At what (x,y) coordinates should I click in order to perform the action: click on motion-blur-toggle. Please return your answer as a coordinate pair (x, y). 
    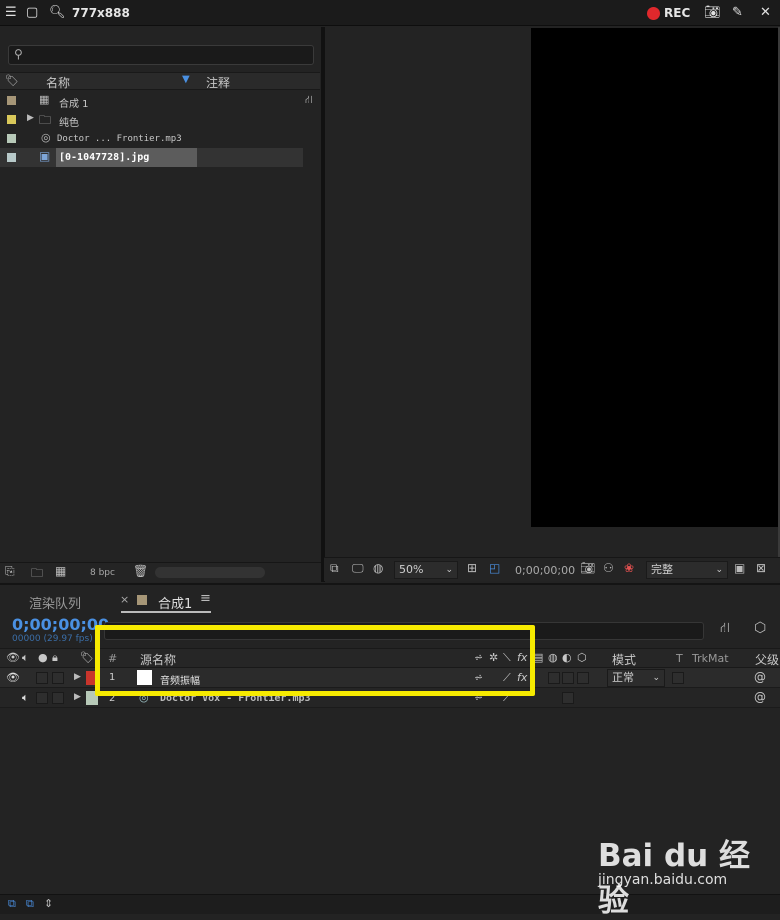
    Looking at the image, I should click on (554, 678).